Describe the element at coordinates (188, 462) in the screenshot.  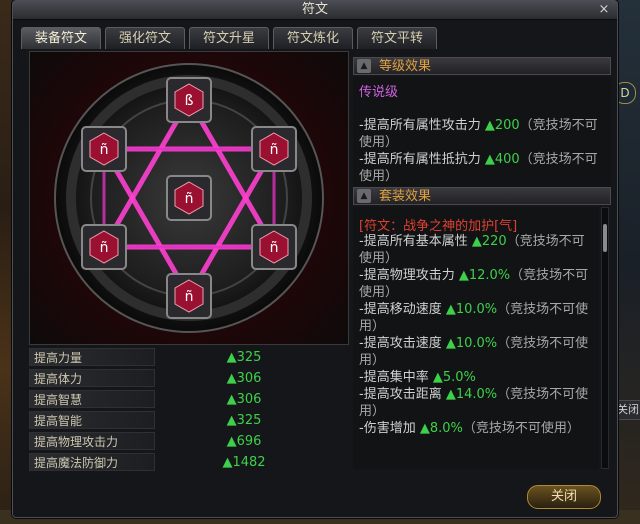
I see `stat-row: 提高魔法防御力 ▲1482` at that location.